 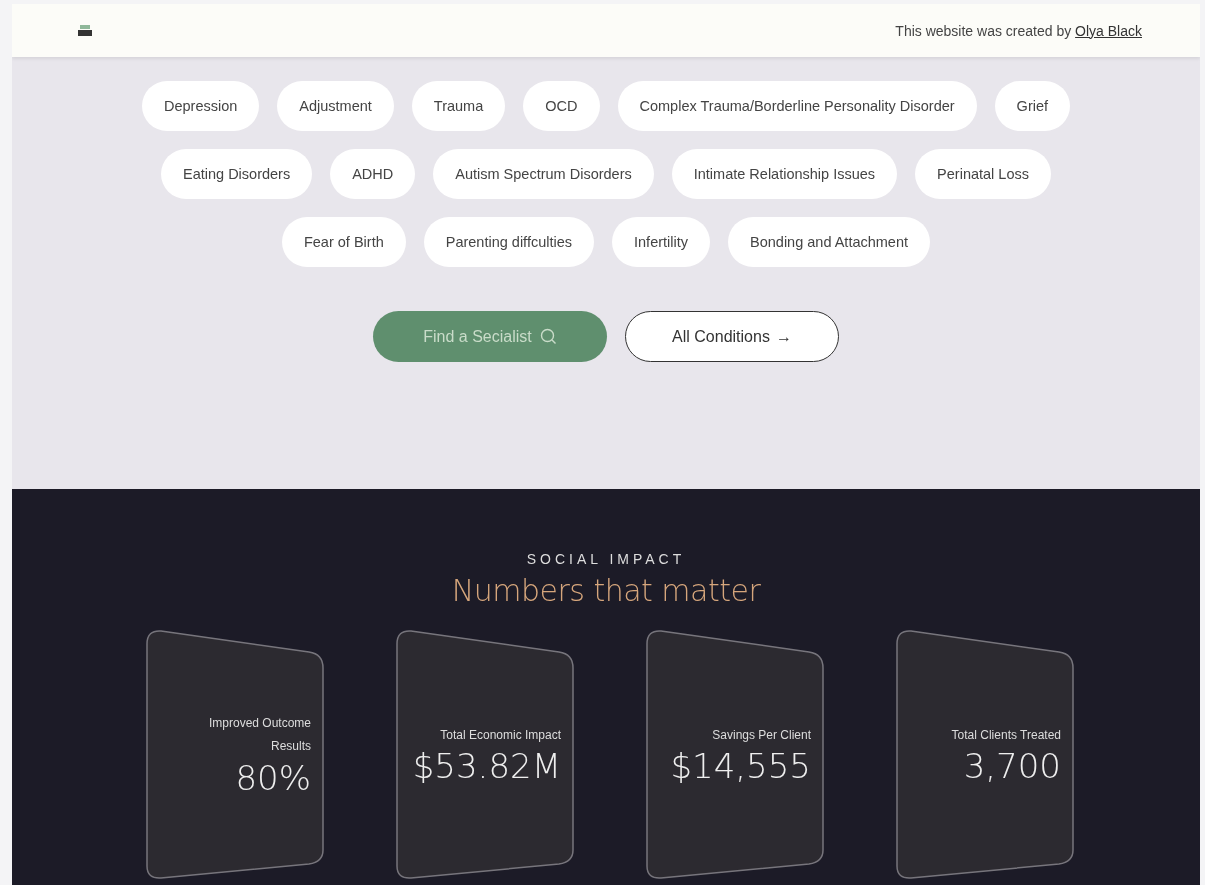 I want to click on search-icon, so click(x=548, y=336).